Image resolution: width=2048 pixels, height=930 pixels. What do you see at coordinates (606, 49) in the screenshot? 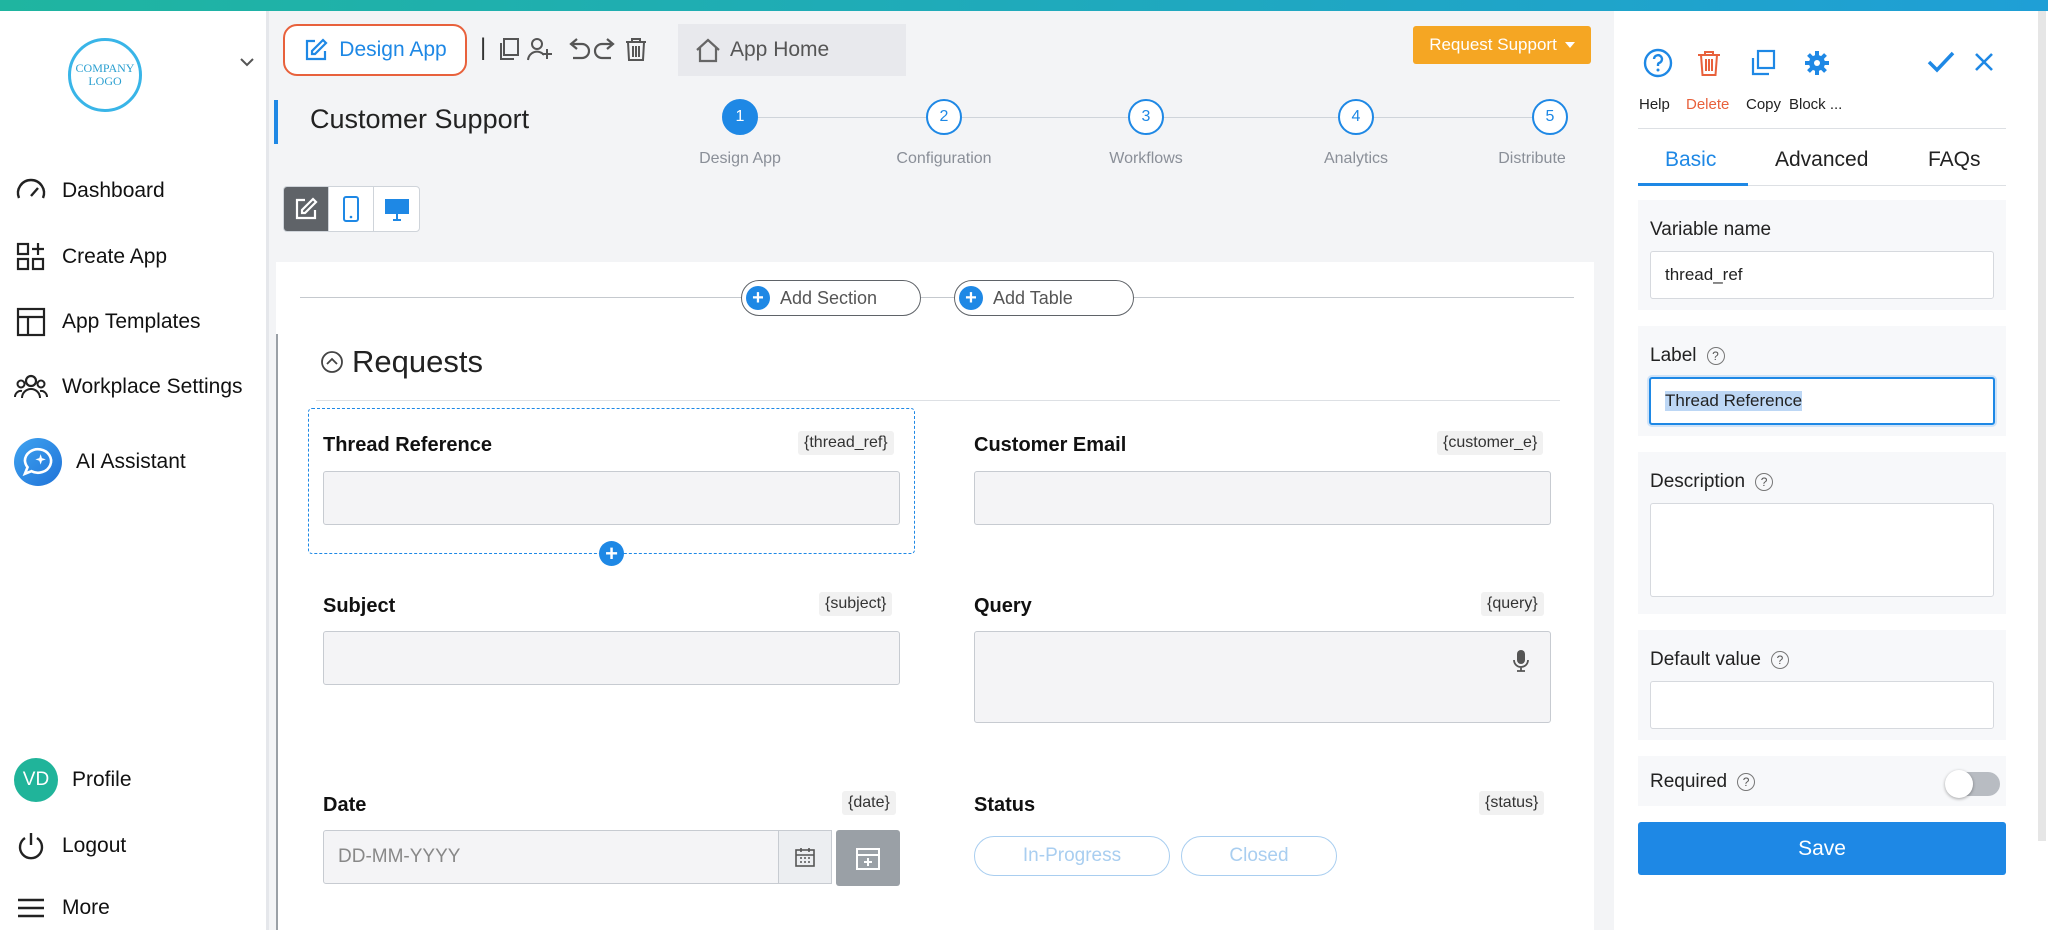
I see `redo-icon` at bounding box center [606, 49].